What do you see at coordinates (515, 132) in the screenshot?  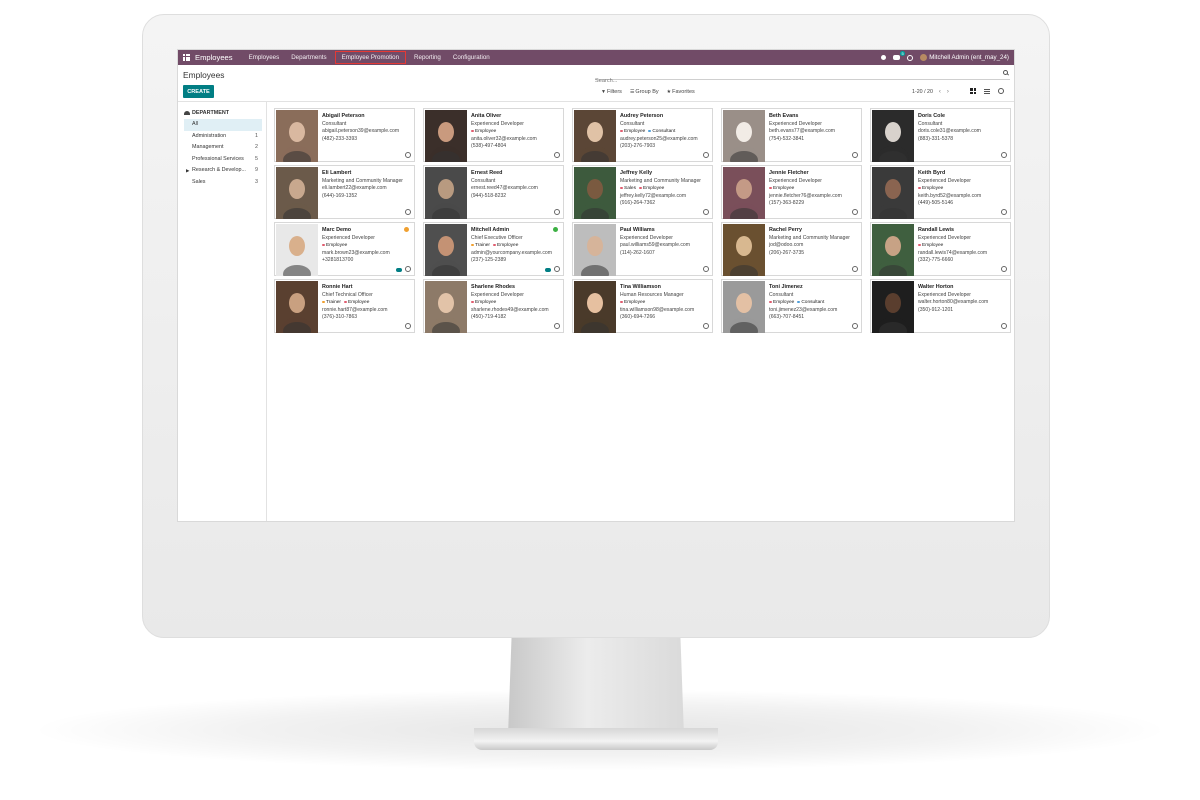 I see `employee-tags: Employee` at bounding box center [515, 132].